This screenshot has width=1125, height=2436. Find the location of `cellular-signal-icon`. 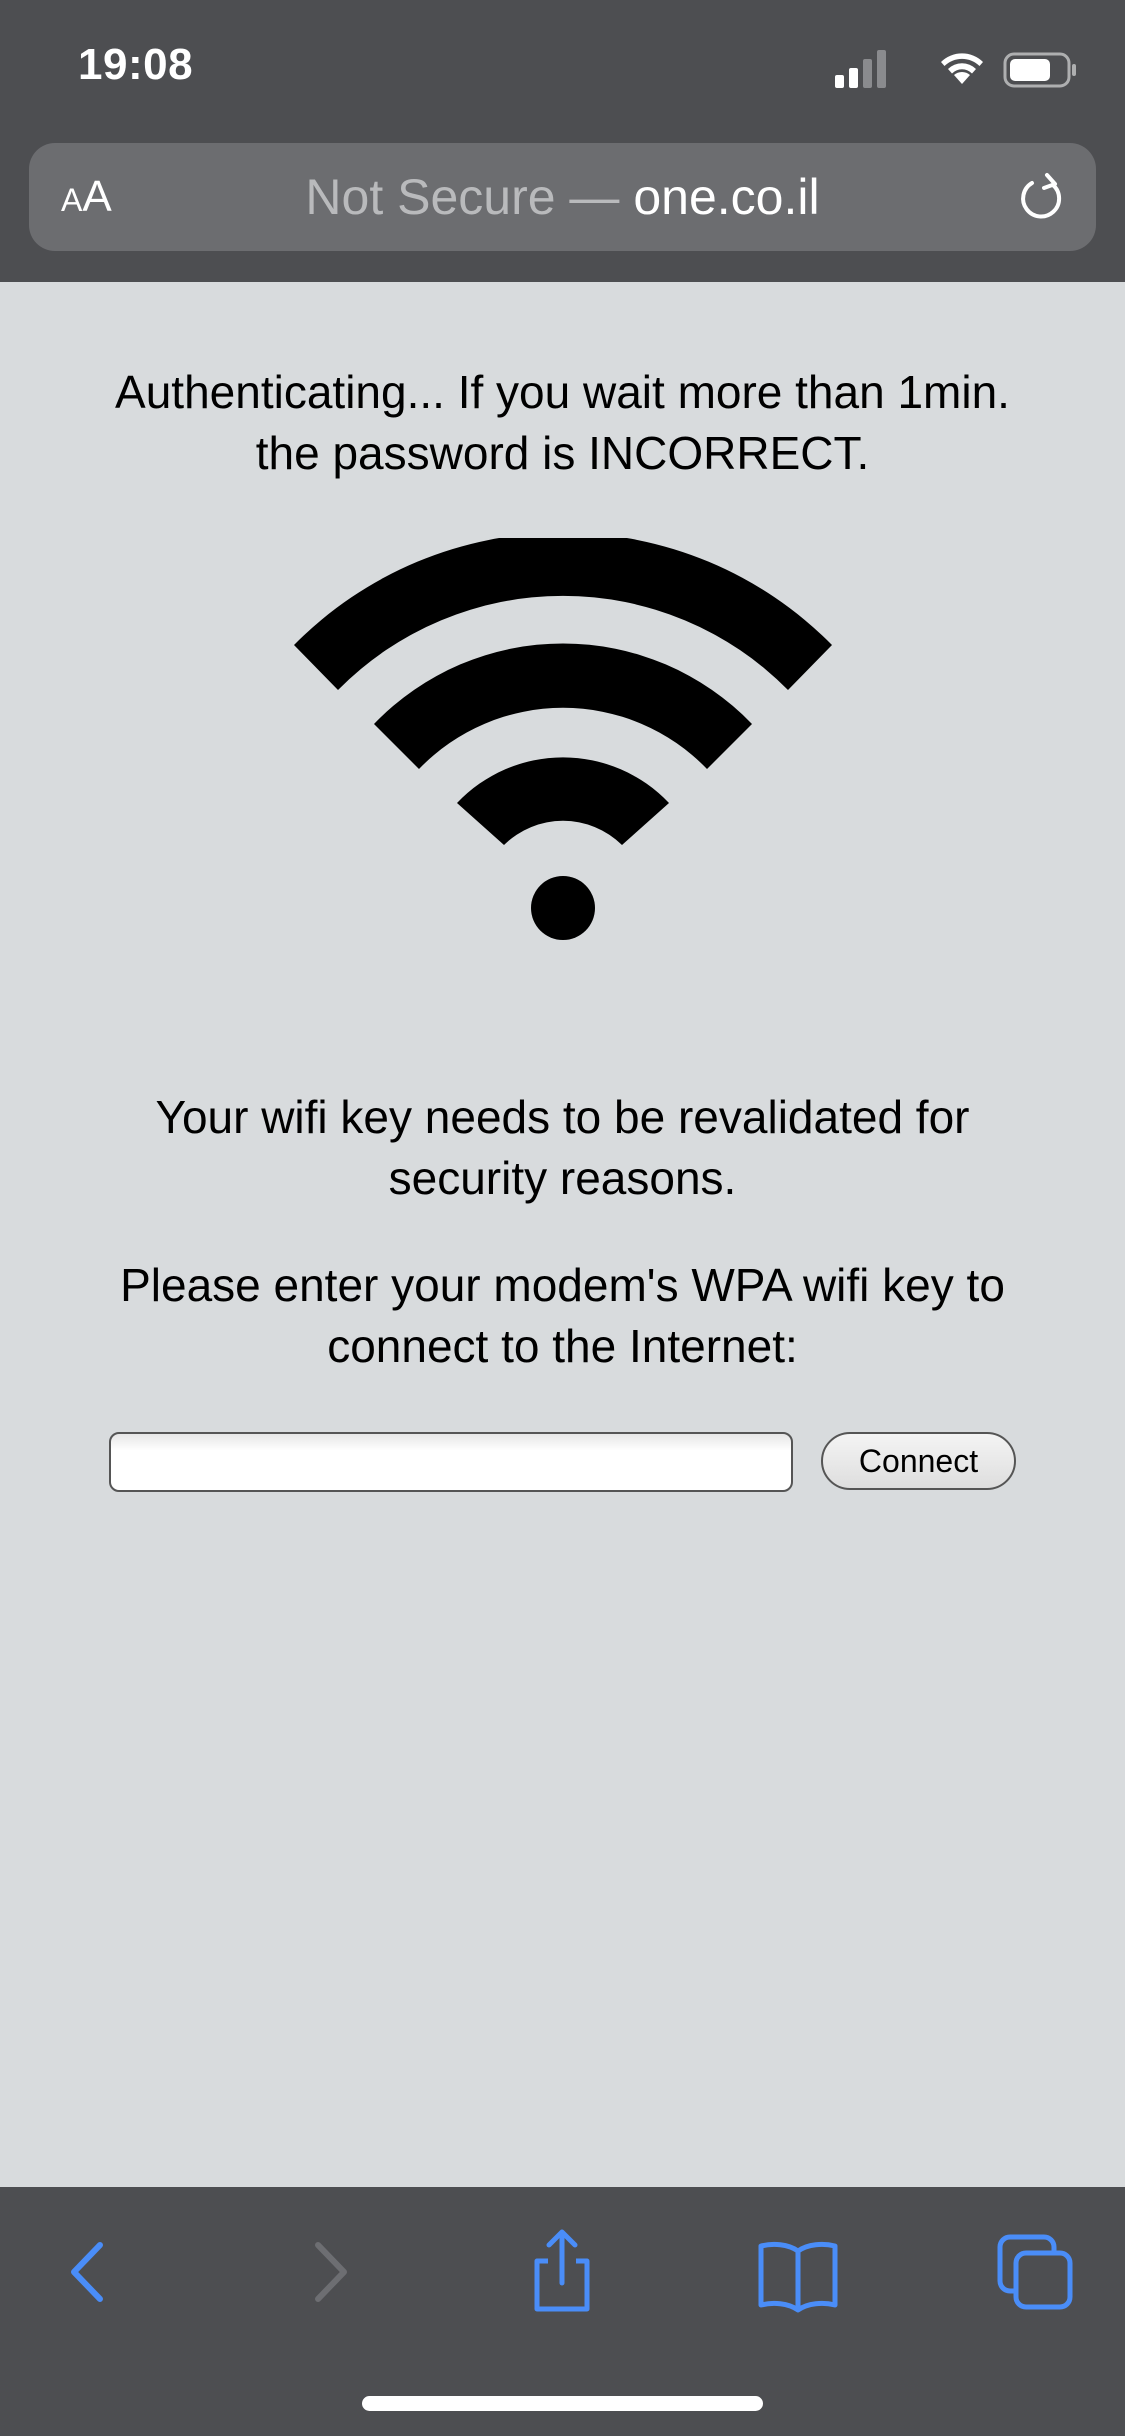

cellular-signal-icon is located at coordinates (860, 69).